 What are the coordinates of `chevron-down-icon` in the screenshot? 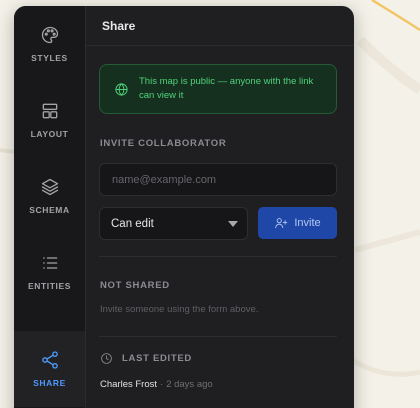 It's located at (233, 223).